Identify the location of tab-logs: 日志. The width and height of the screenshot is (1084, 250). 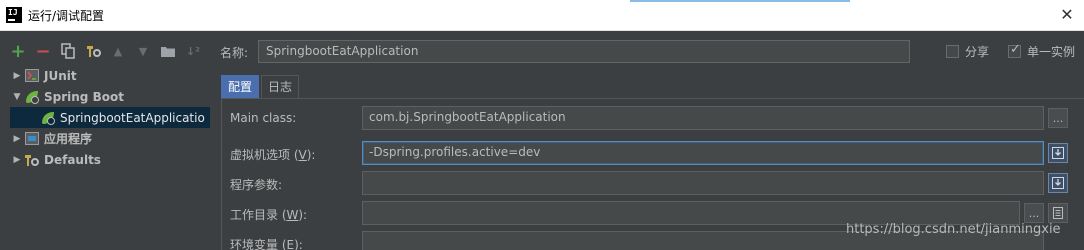
(280, 86).